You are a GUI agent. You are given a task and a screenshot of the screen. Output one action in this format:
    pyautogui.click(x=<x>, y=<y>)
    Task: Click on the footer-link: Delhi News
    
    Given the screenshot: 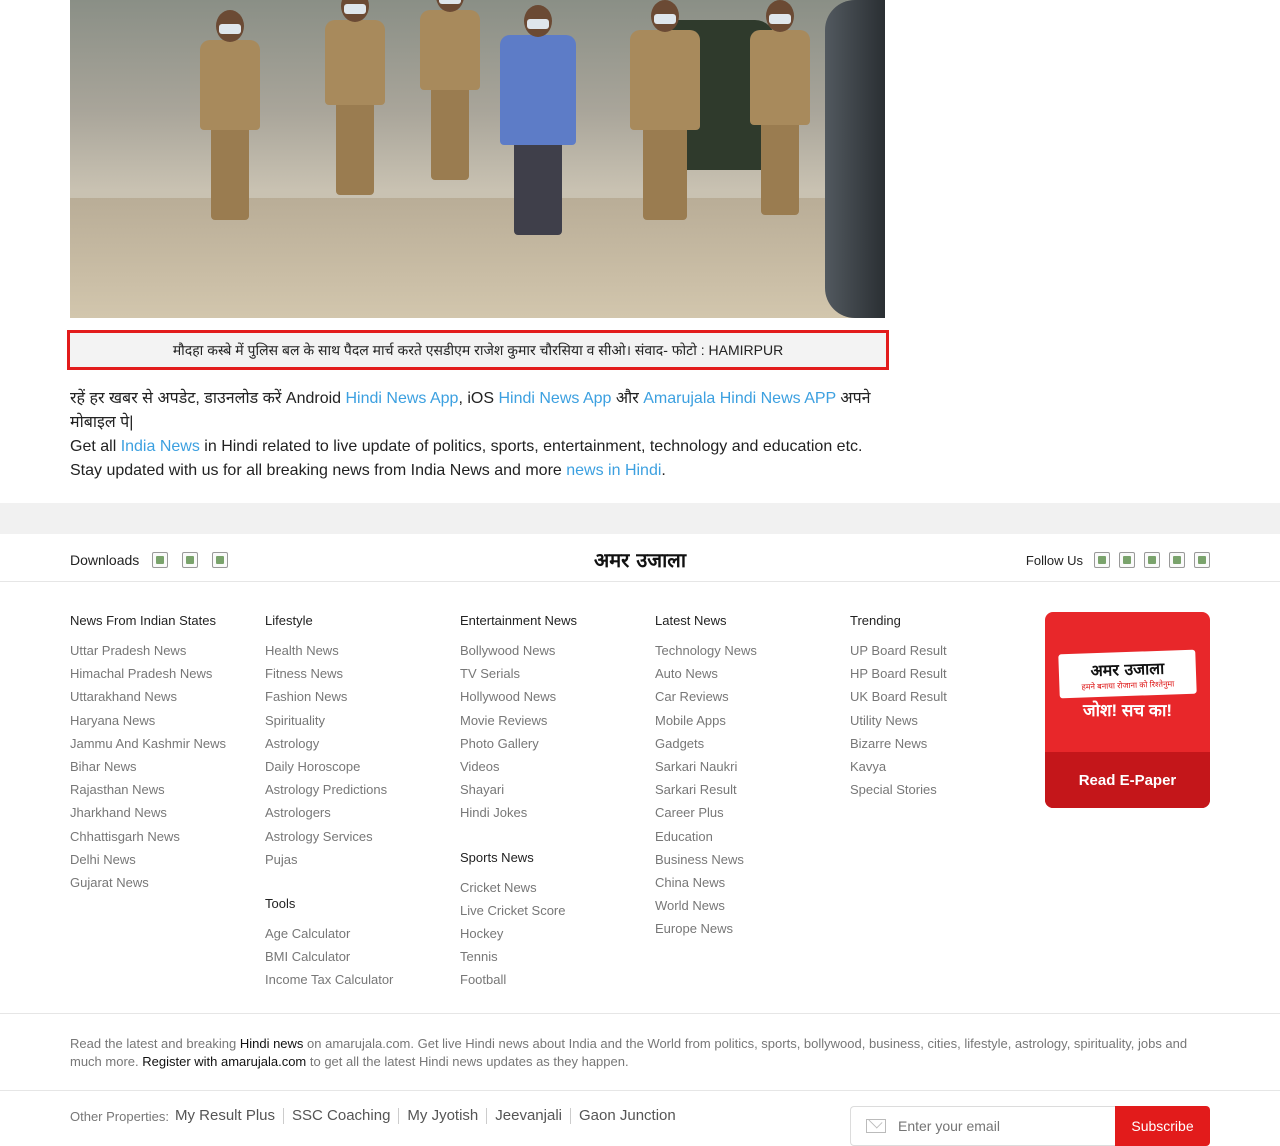 What is the action you would take?
    pyautogui.click(x=160, y=862)
    